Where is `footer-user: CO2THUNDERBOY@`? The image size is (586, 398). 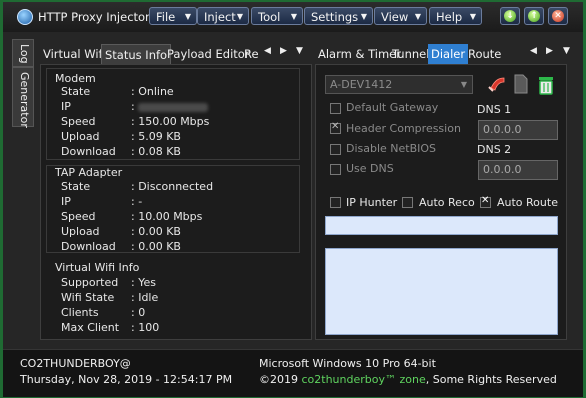 footer-user: CO2THUNDERBOY@ is located at coordinates (75, 363).